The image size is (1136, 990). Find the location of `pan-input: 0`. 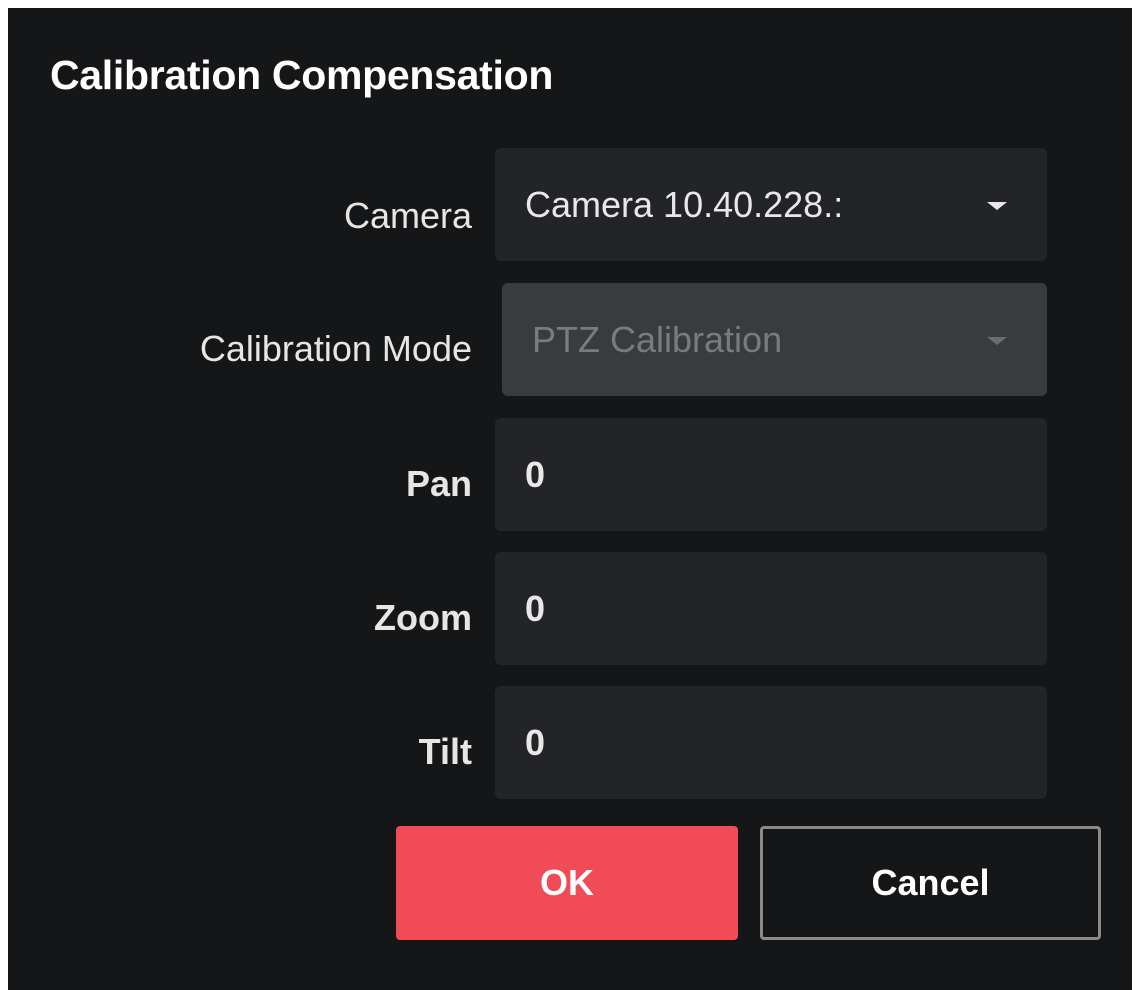

pan-input: 0 is located at coordinates (771, 474).